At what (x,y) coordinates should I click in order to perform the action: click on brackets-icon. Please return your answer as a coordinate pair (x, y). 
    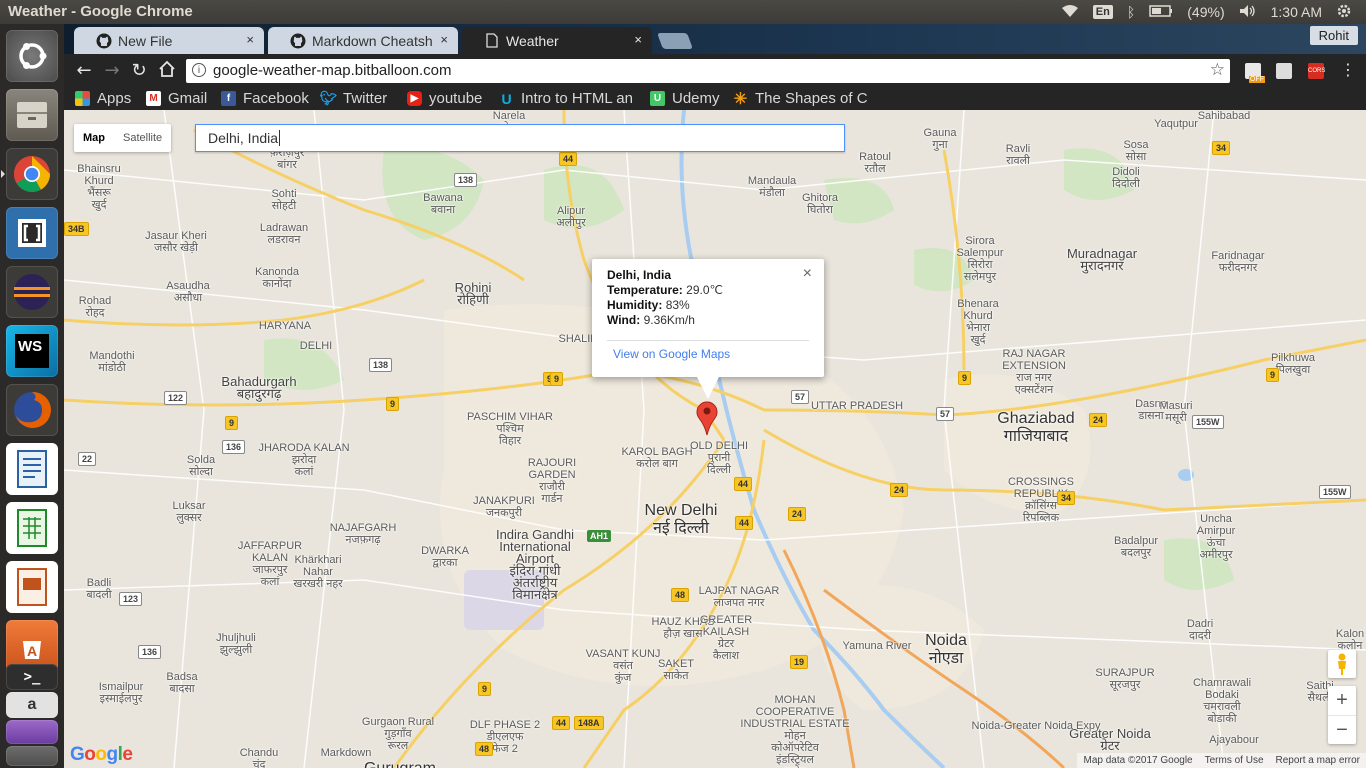
    Looking at the image, I should click on (32, 233).